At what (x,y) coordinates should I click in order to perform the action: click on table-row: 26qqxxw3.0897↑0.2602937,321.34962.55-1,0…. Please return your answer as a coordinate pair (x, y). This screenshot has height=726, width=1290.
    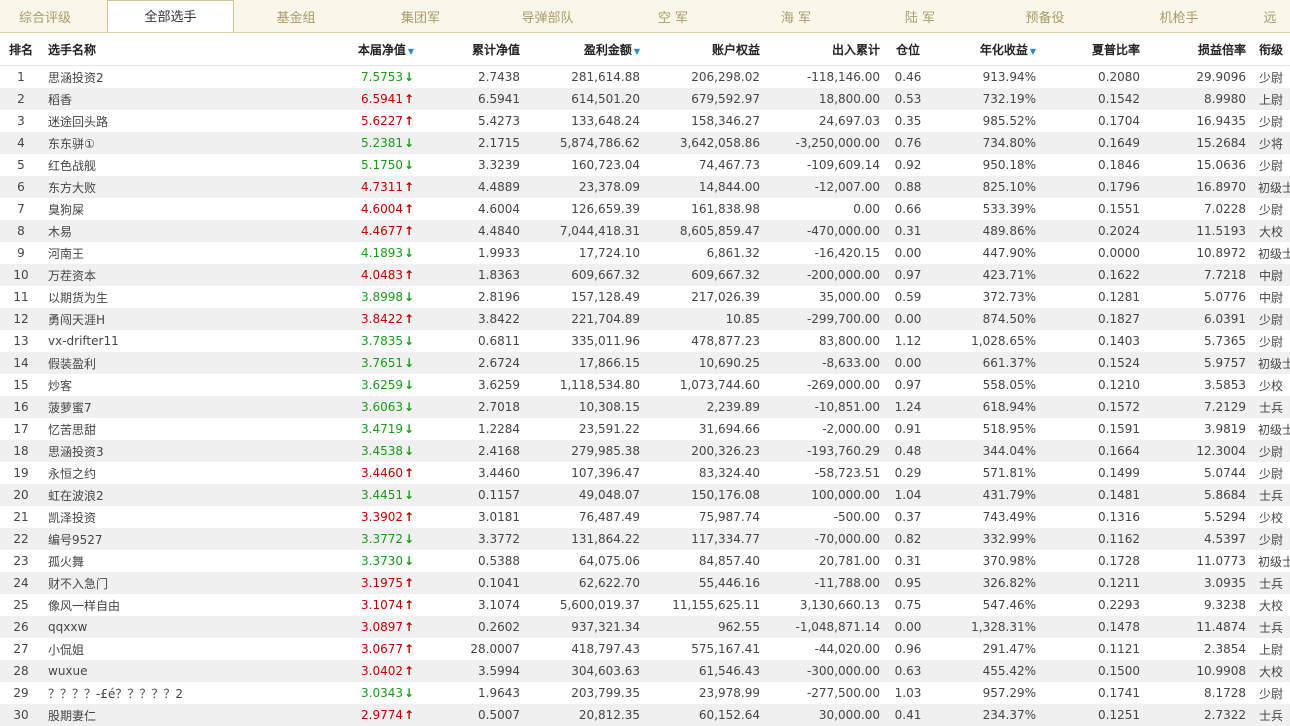
    Looking at the image, I should click on (645, 627).